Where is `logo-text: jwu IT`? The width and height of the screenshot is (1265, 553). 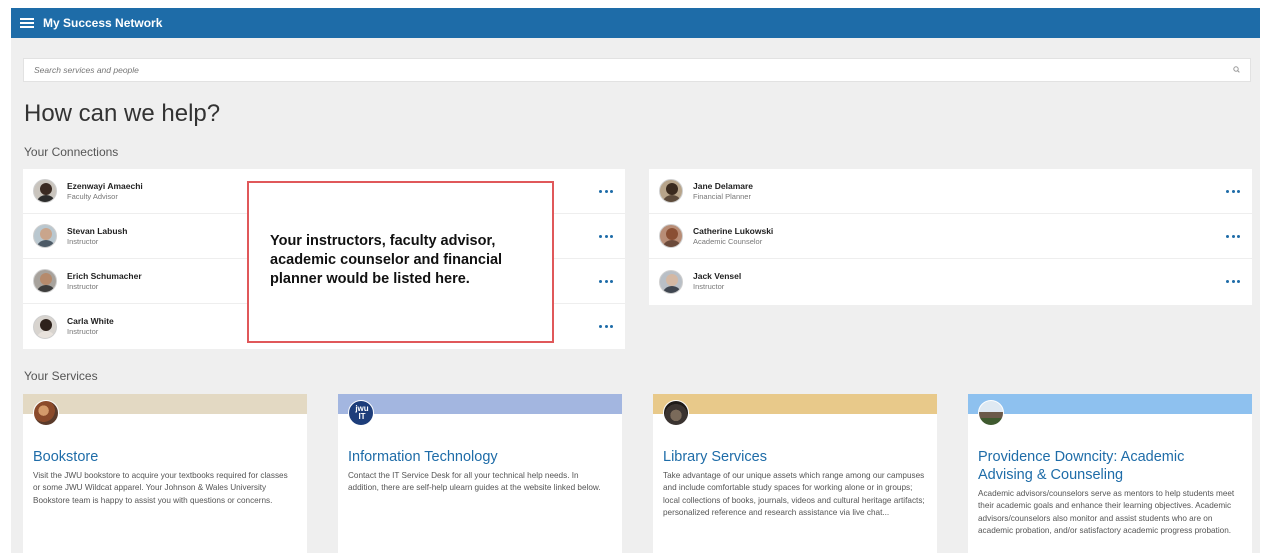
logo-text: jwu IT is located at coordinates (362, 412).